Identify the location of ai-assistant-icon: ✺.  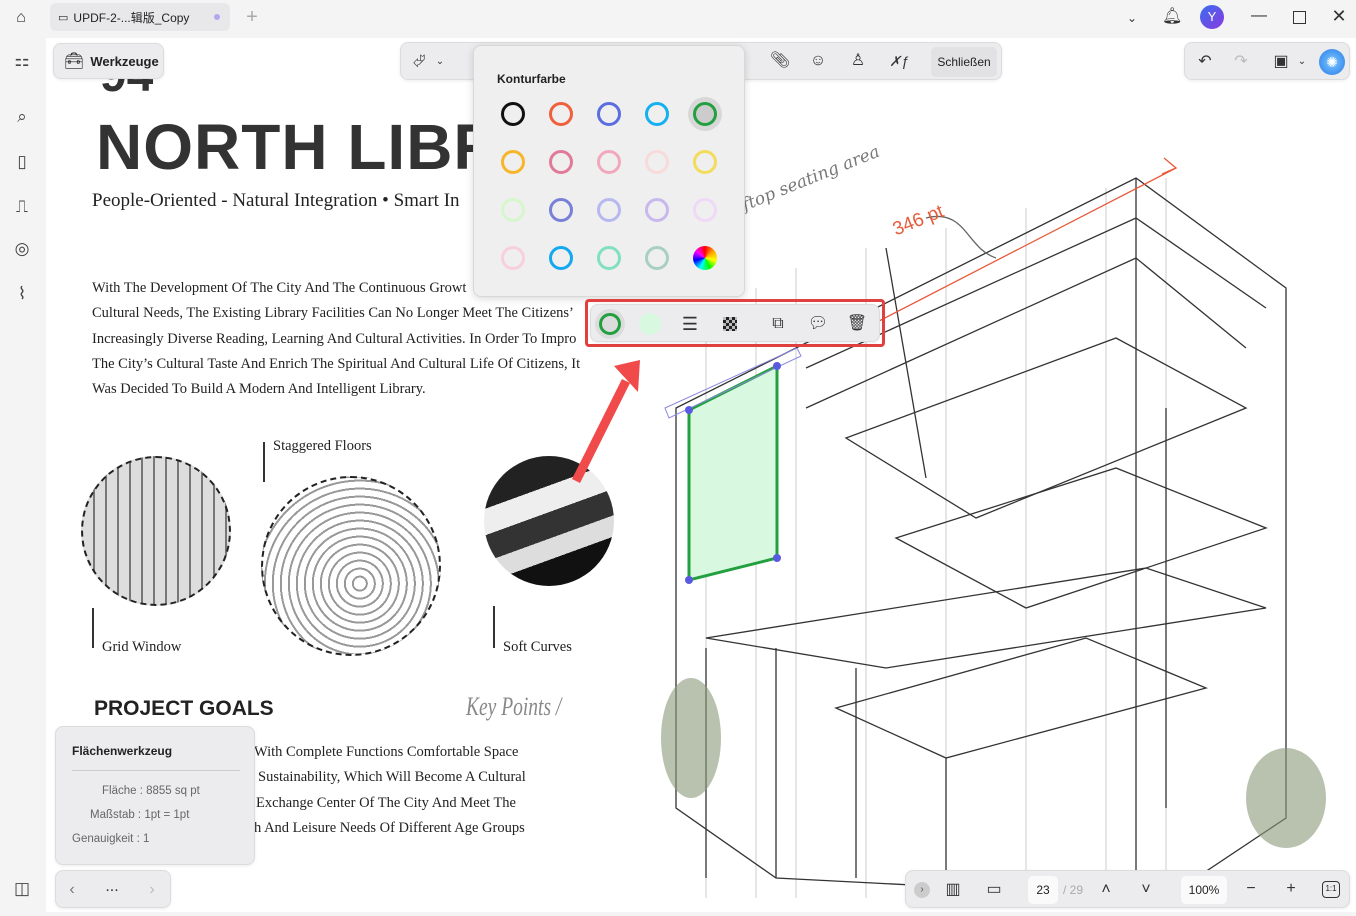
(1332, 62).